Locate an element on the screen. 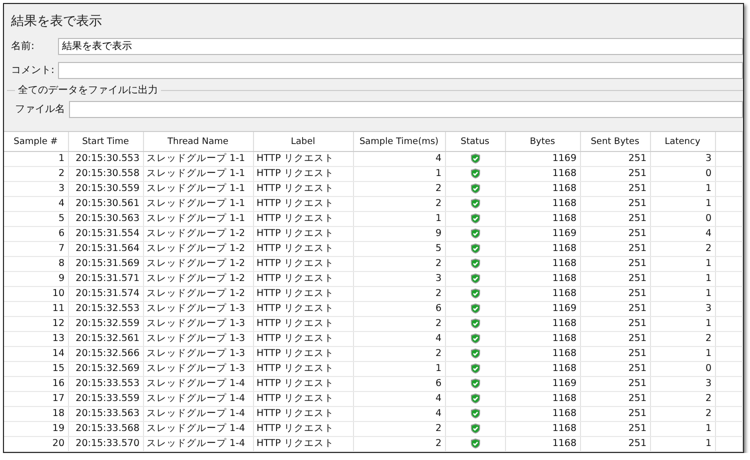 This screenshot has height=460, width=750. table-cell: 6 is located at coordinates (399, 309).